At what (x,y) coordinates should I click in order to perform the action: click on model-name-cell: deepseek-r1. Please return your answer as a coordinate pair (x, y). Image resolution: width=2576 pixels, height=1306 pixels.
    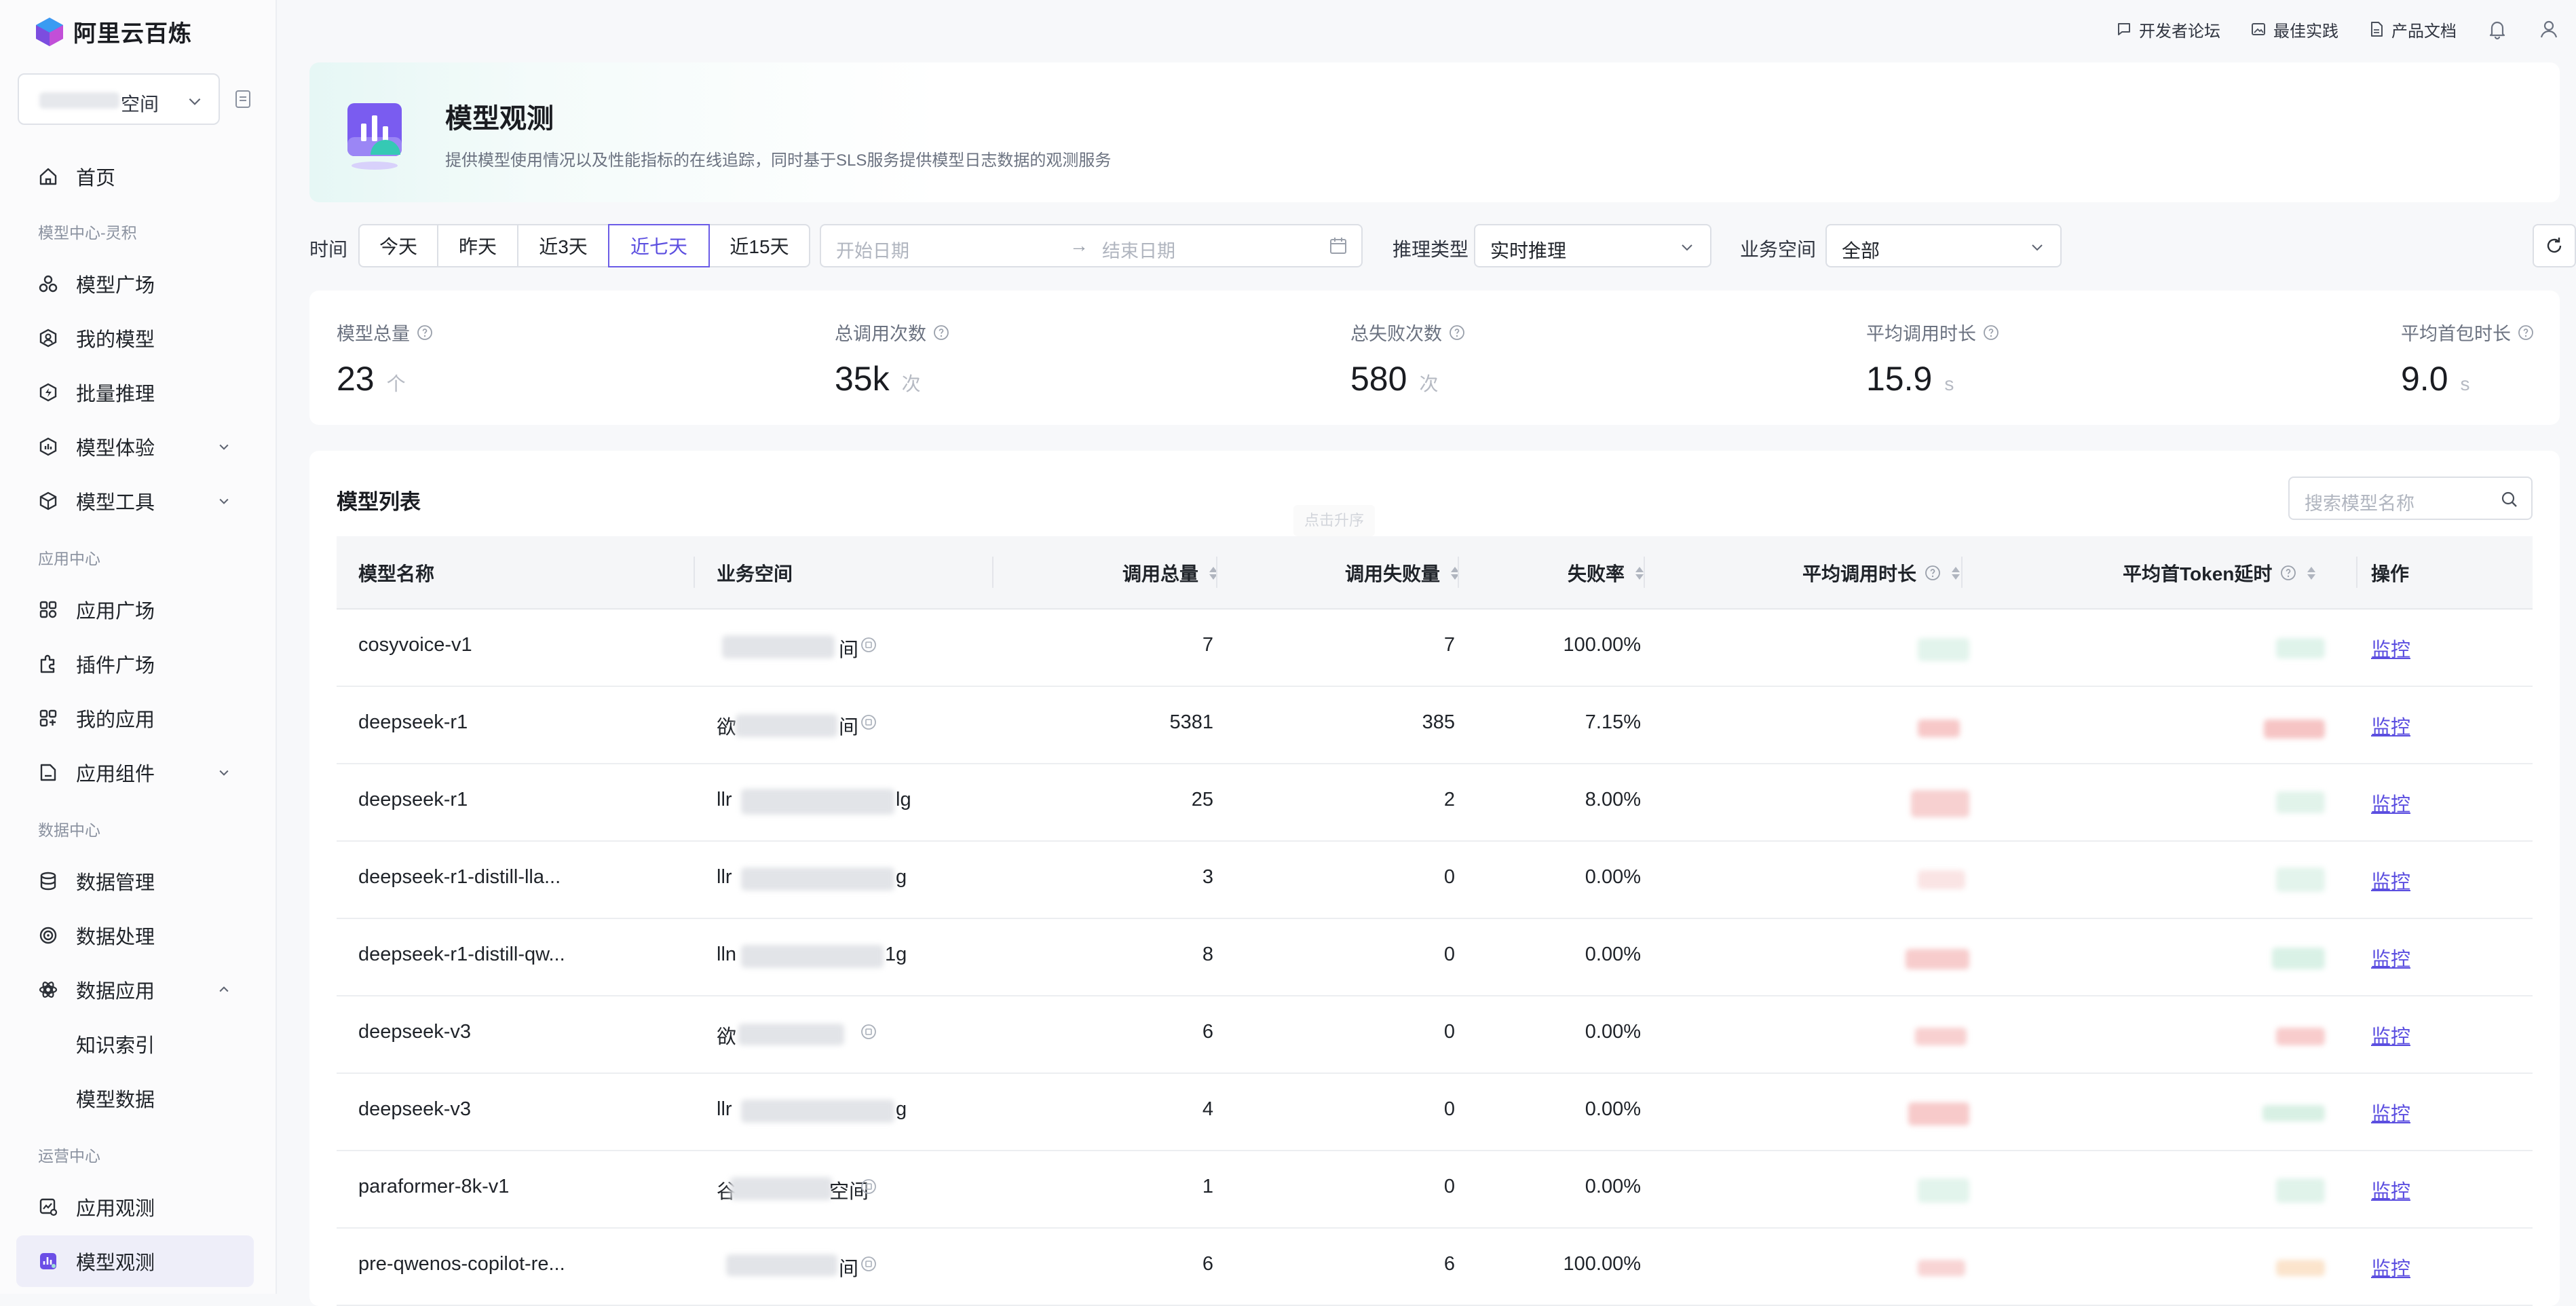
    Looking at the image, I should click on (413, 722).